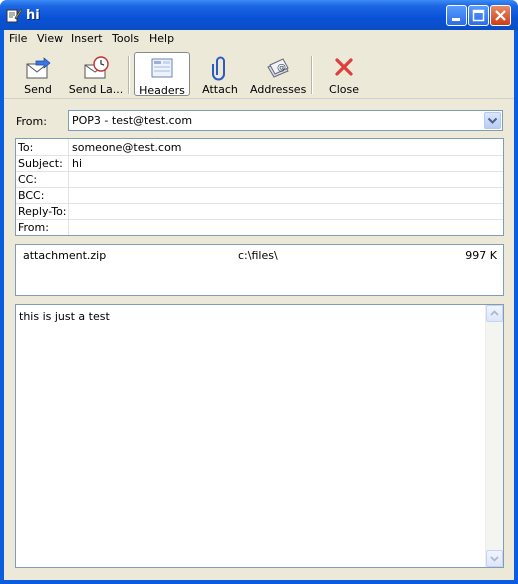 This screenshot has width=518, height=584. What do you see at coordinates (218, 68) in the screenshot?
I see `paperclip-icon` at bounding box center [218, 68].